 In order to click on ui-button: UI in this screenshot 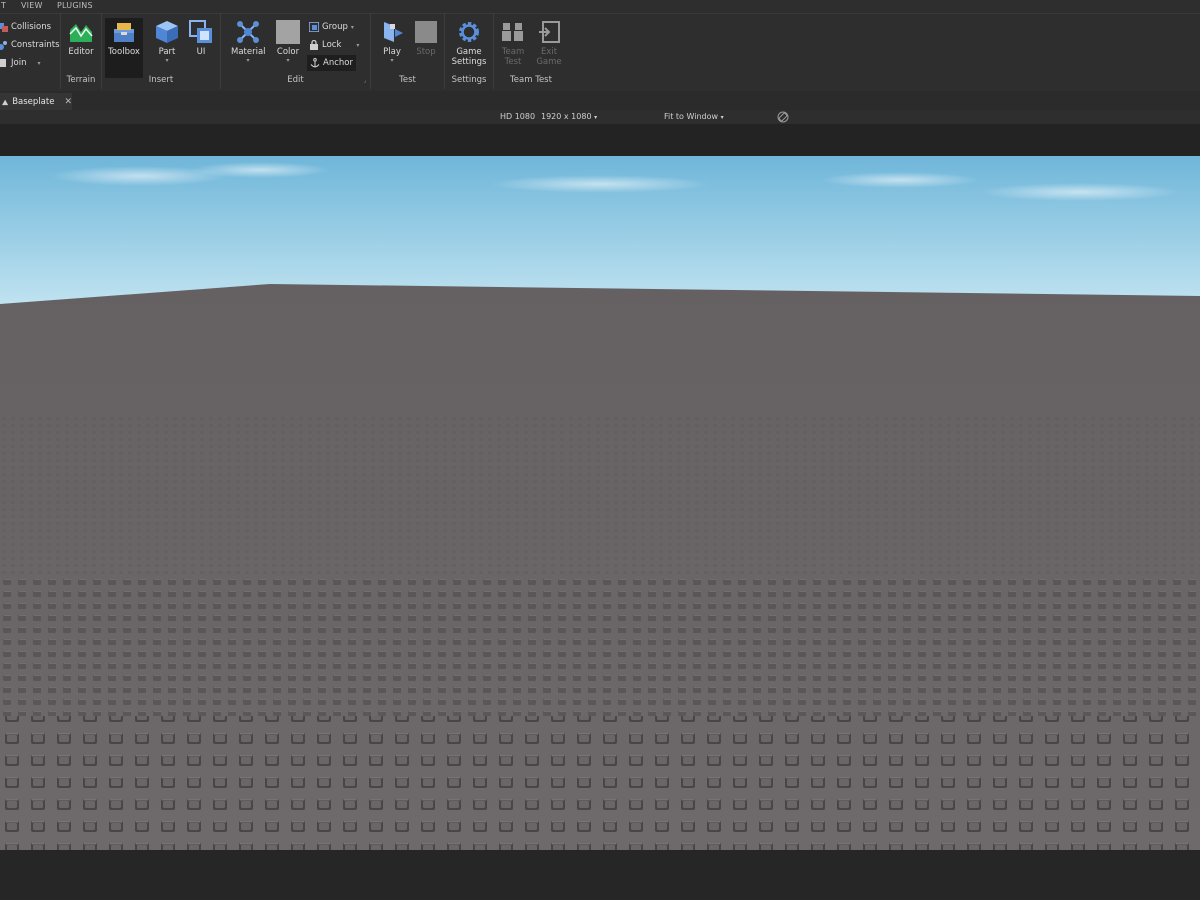, I will do `click(201, 48)`.